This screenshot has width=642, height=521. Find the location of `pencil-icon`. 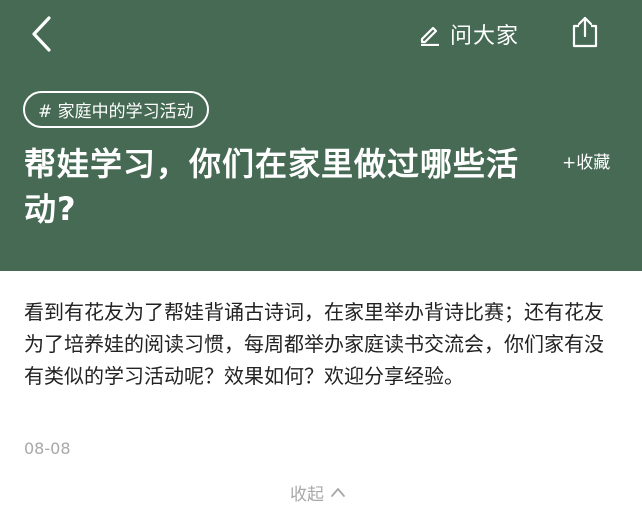

pencil-icon is located at coordinates (429, 36).